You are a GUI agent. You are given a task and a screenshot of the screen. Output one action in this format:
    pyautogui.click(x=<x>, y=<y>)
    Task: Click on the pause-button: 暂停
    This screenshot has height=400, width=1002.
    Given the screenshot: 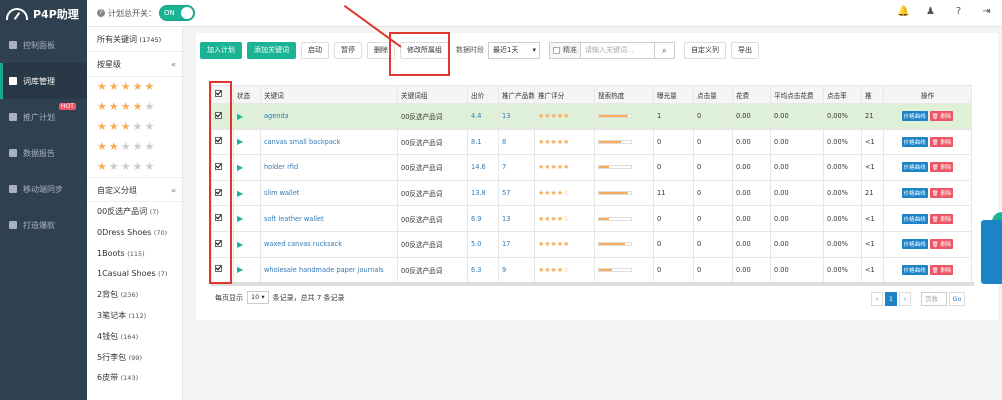 What is the action you would take?
    pyautogui.click(x=348, y=50)
    